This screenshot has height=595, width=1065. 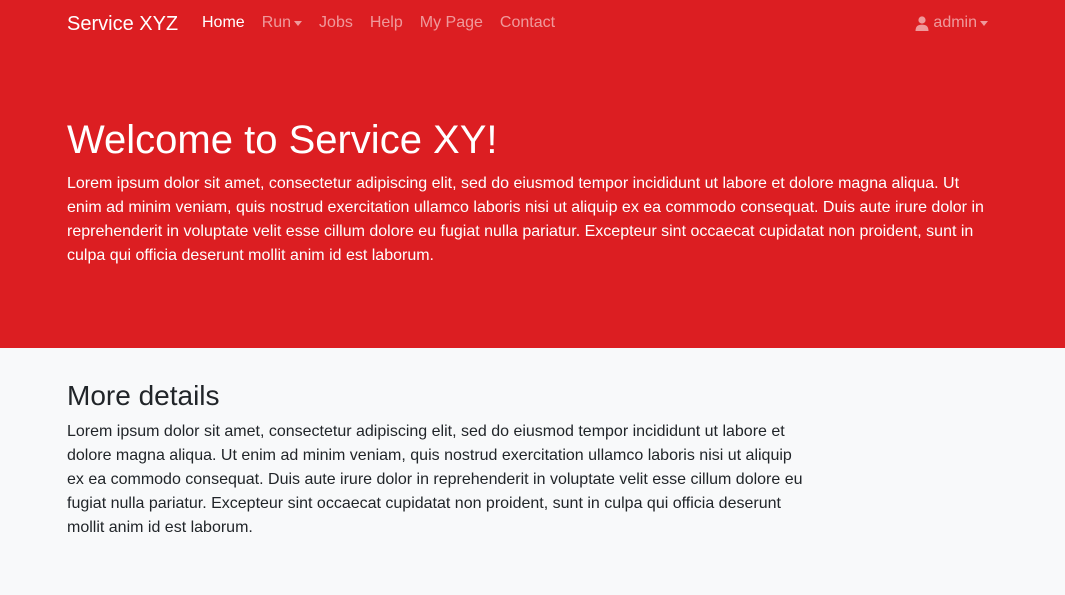 I want to click on nav-item-home: Home, so click(x=223, y=23).